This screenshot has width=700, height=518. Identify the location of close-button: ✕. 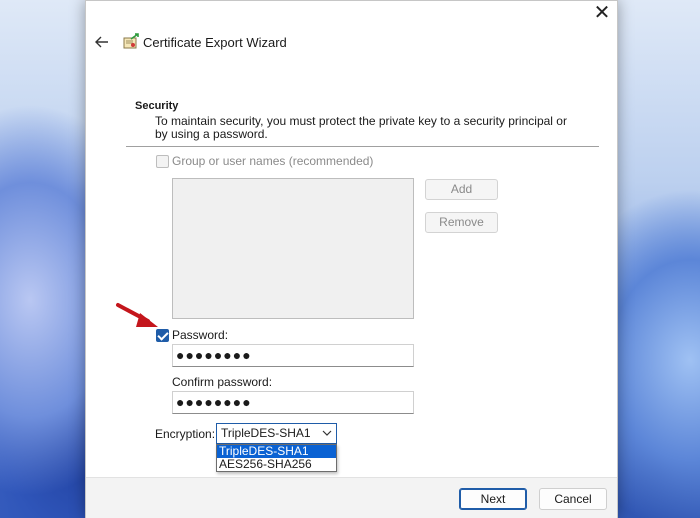
(602, 14).